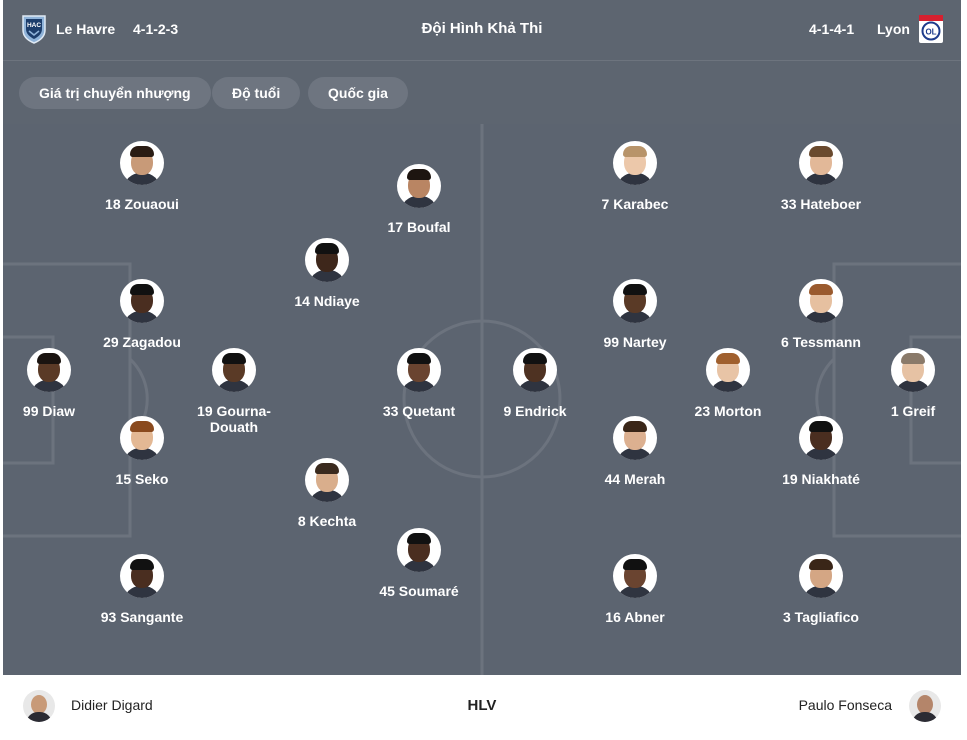 The height and width of the screenshot is (740, 967). Describe the element at coordinates (419, 591) in the screenshot. I see `player-name: 45 Soumaré` at that location.